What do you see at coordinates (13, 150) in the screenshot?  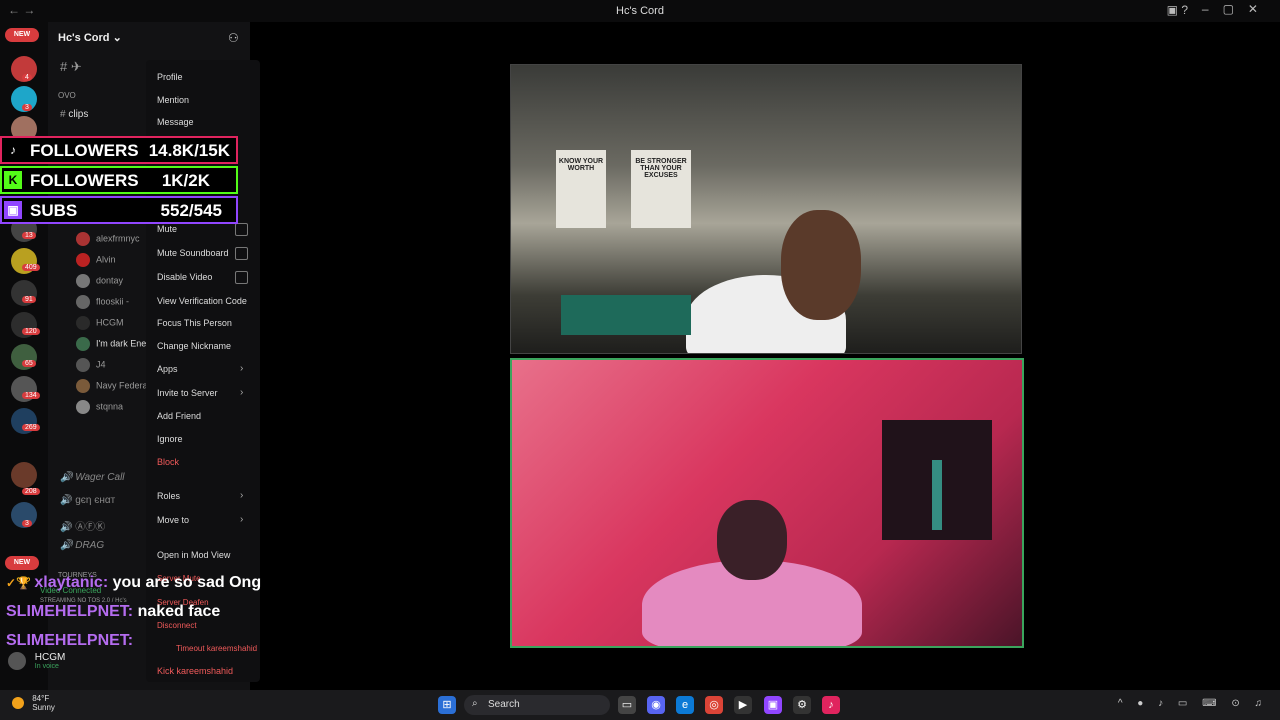 I see `tiktok-icon: ♪` at bounding box center [13, 150].